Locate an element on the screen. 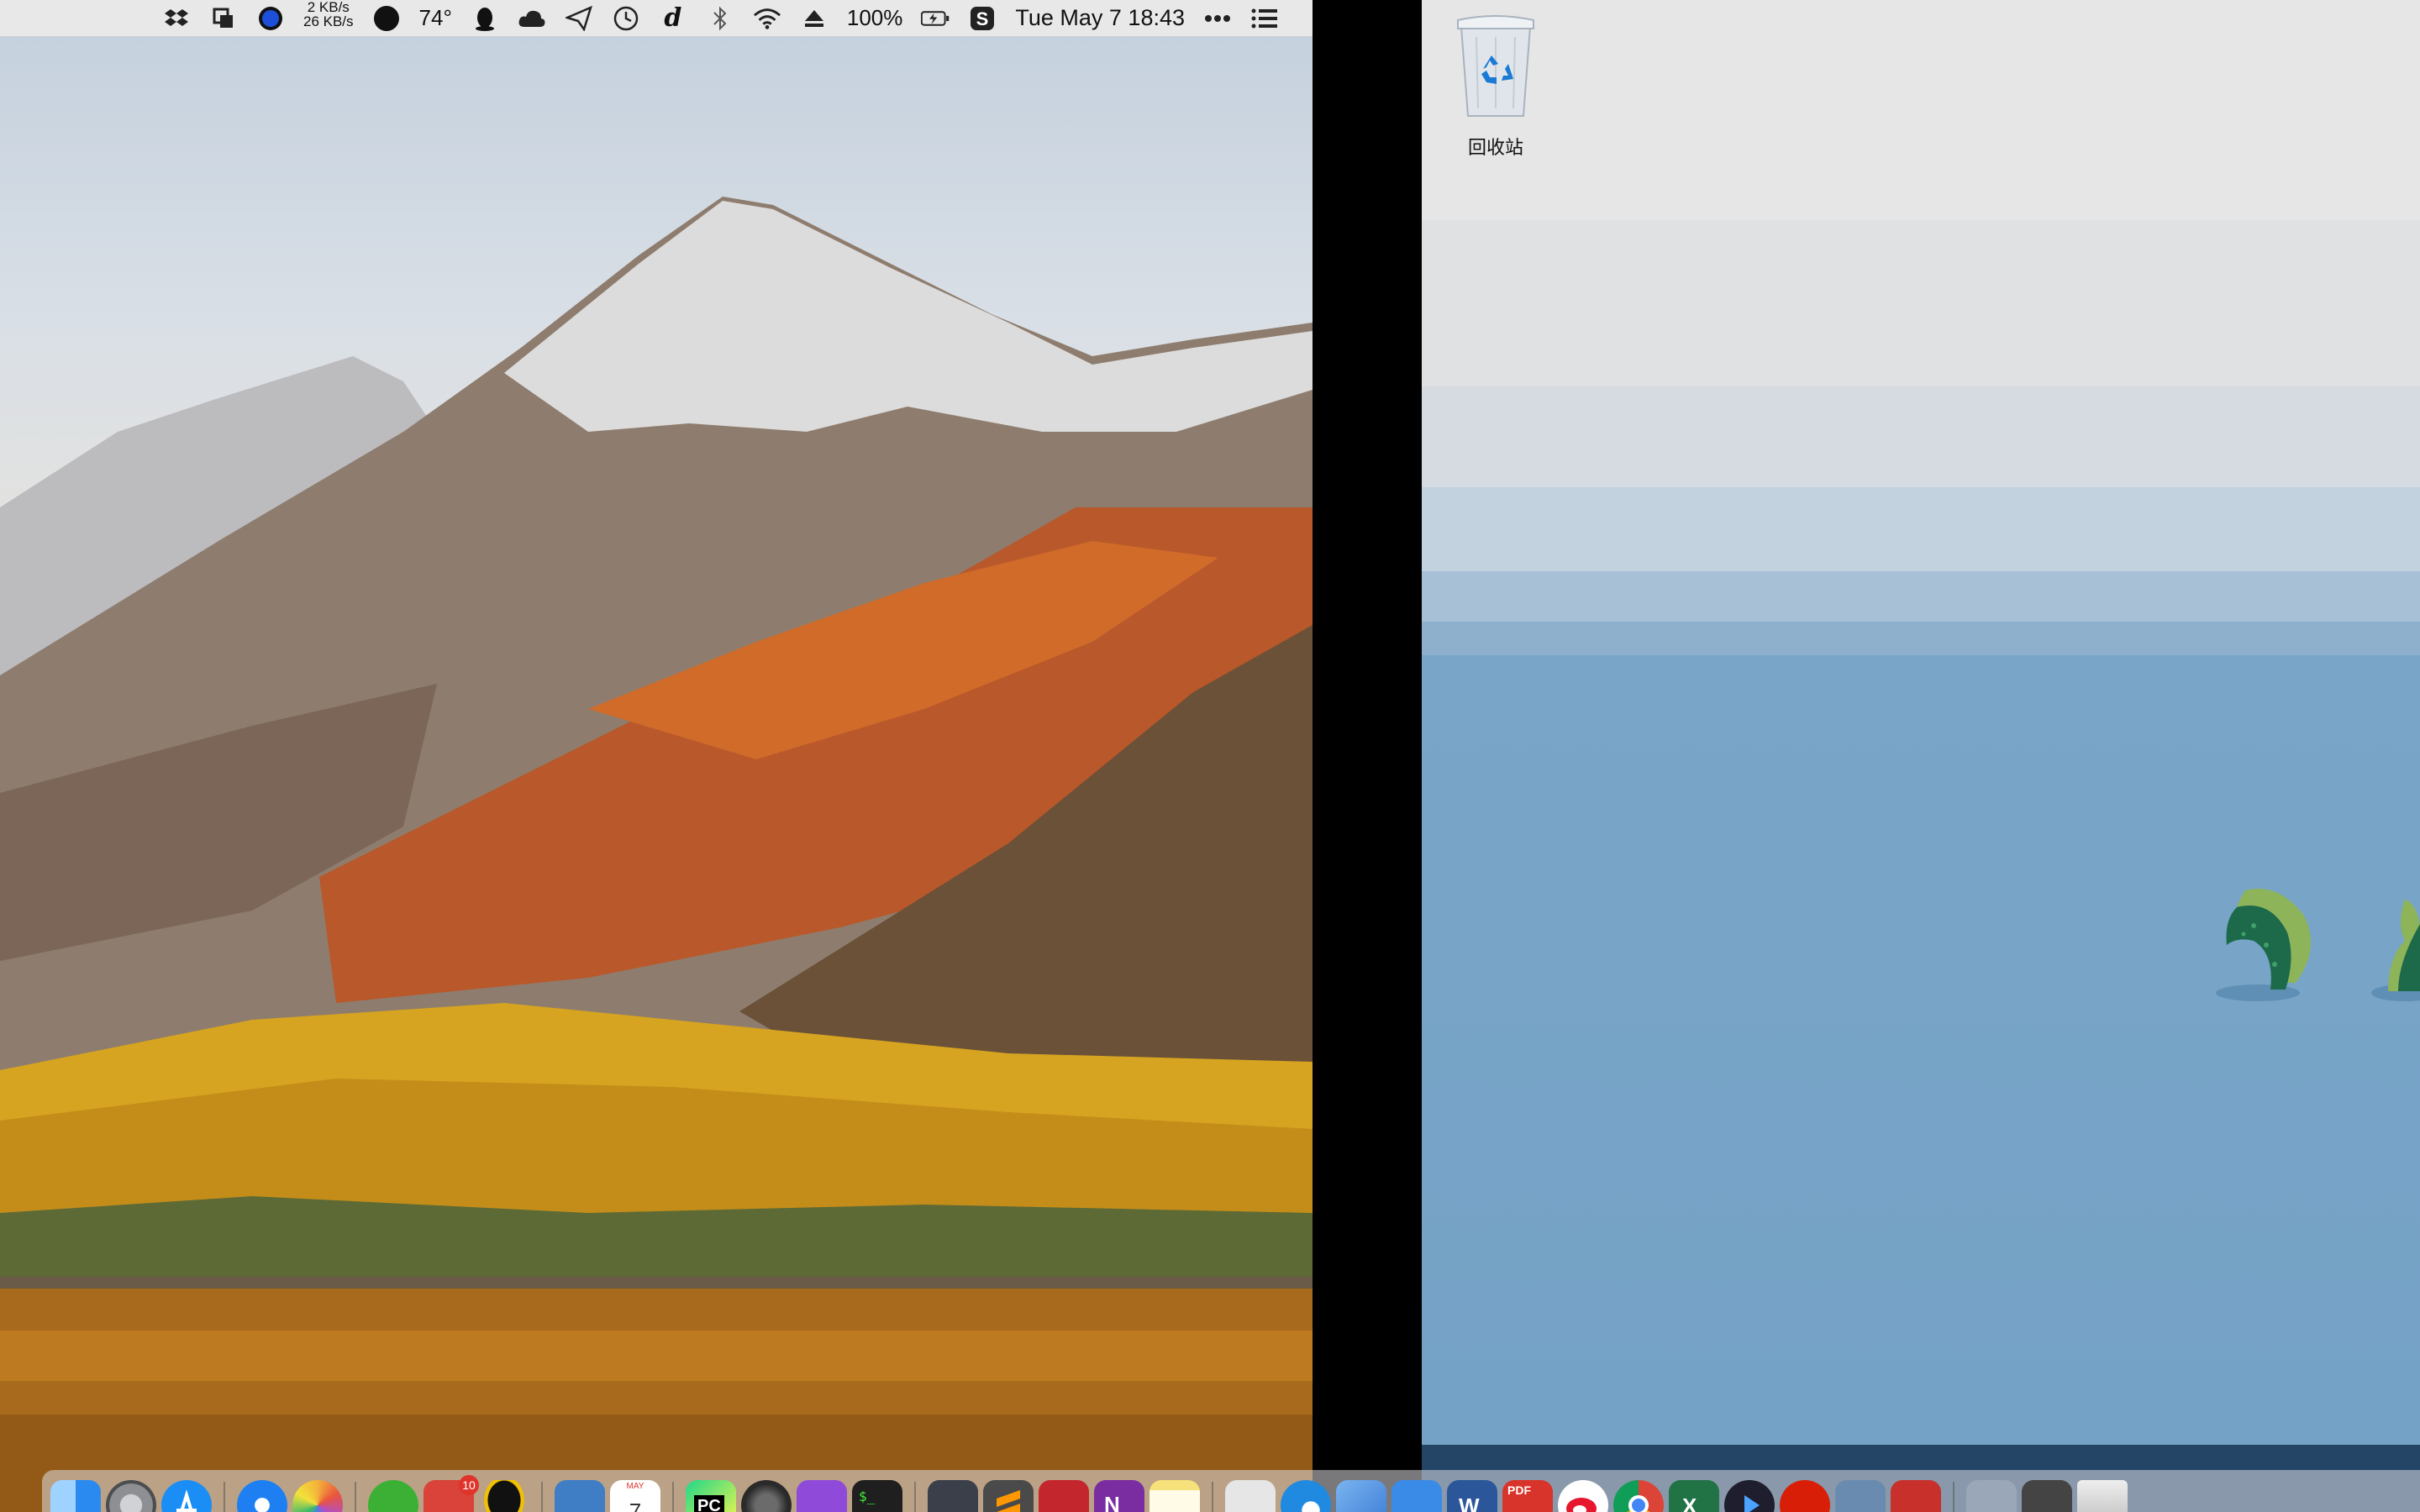 This screenshot has width=2420, height=1512. battery-icon is located at coordinates (935, 18).